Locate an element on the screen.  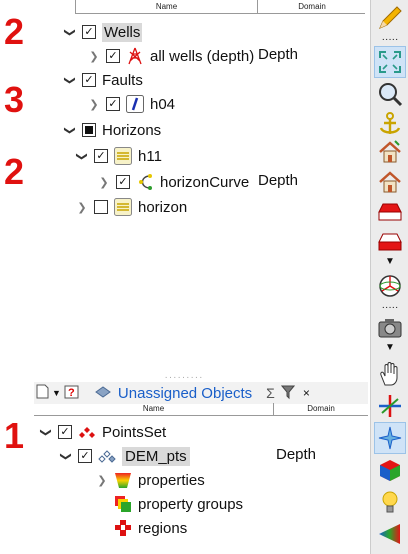
tree-label: horizon is located at coordinates (163, 207).